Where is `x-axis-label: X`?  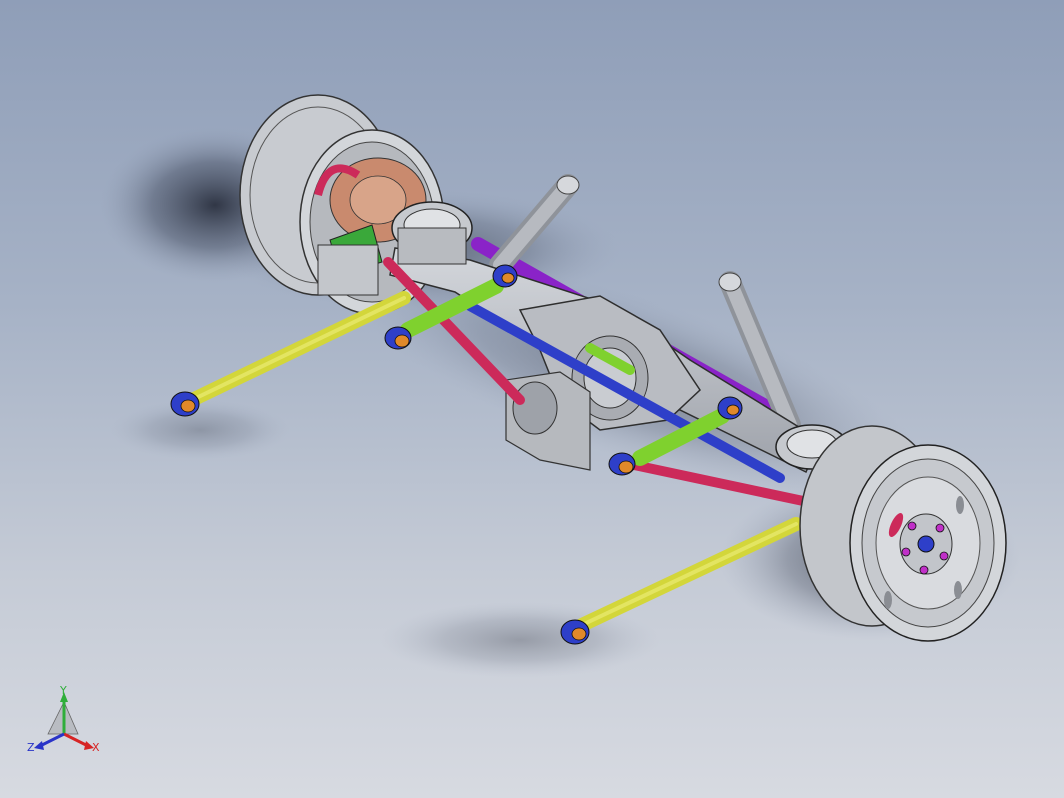
x-axis-label: X is located at coordinates (96, 747).